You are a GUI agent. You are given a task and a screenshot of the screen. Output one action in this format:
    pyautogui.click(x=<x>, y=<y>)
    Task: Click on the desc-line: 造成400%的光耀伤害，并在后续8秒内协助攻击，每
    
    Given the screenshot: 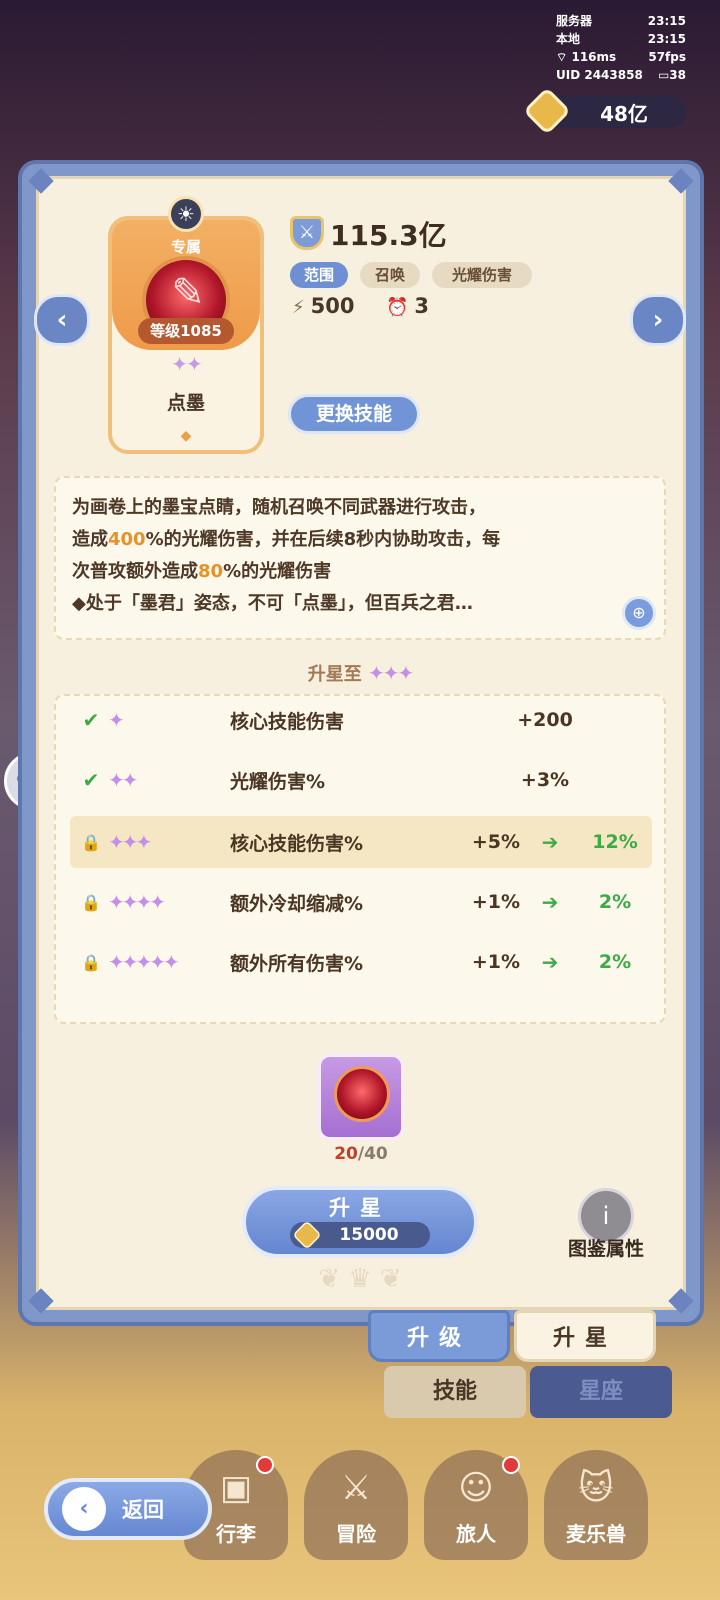 What is the action you would take?
    pyautogui.click(x=286, y=539)
    